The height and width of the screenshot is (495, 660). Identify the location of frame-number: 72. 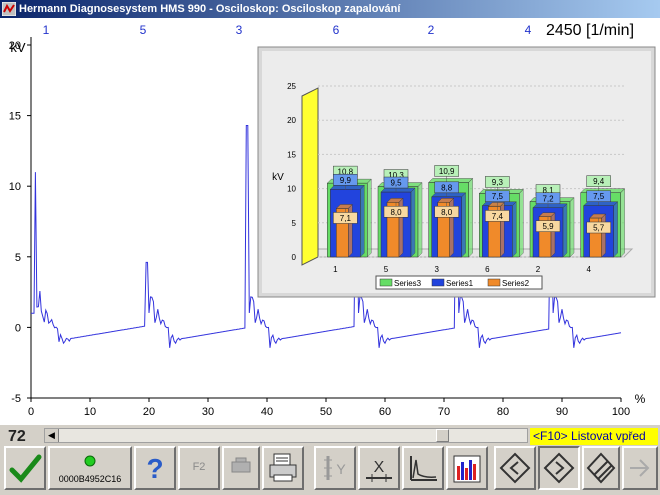
(17, 436).